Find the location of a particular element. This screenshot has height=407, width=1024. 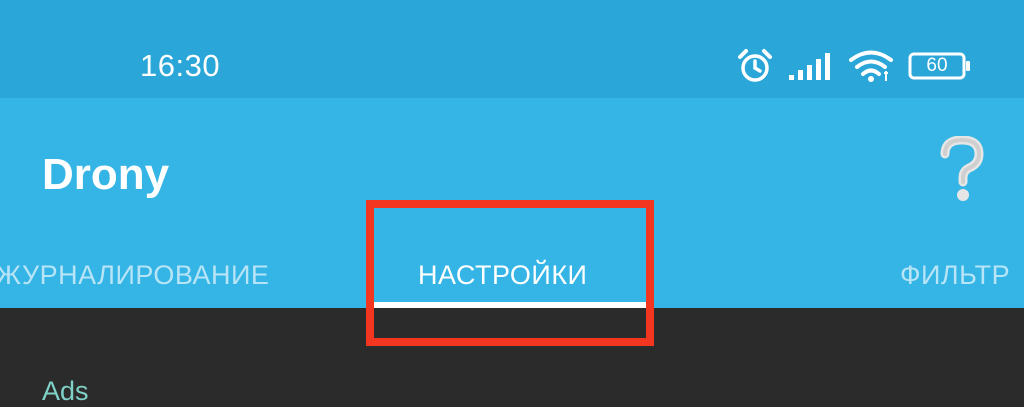

section-header-ads: Ads is located at coordinates (65, 391).